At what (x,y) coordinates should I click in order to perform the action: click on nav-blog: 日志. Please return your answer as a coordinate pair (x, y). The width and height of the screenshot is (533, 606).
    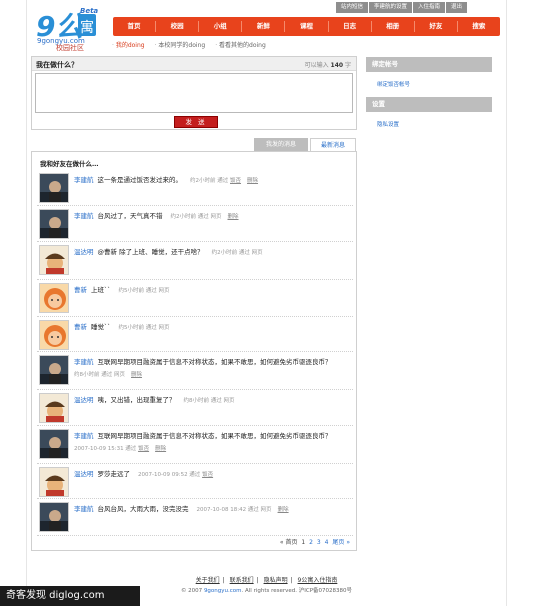
    Looking at the image, I should click on (350, 26).